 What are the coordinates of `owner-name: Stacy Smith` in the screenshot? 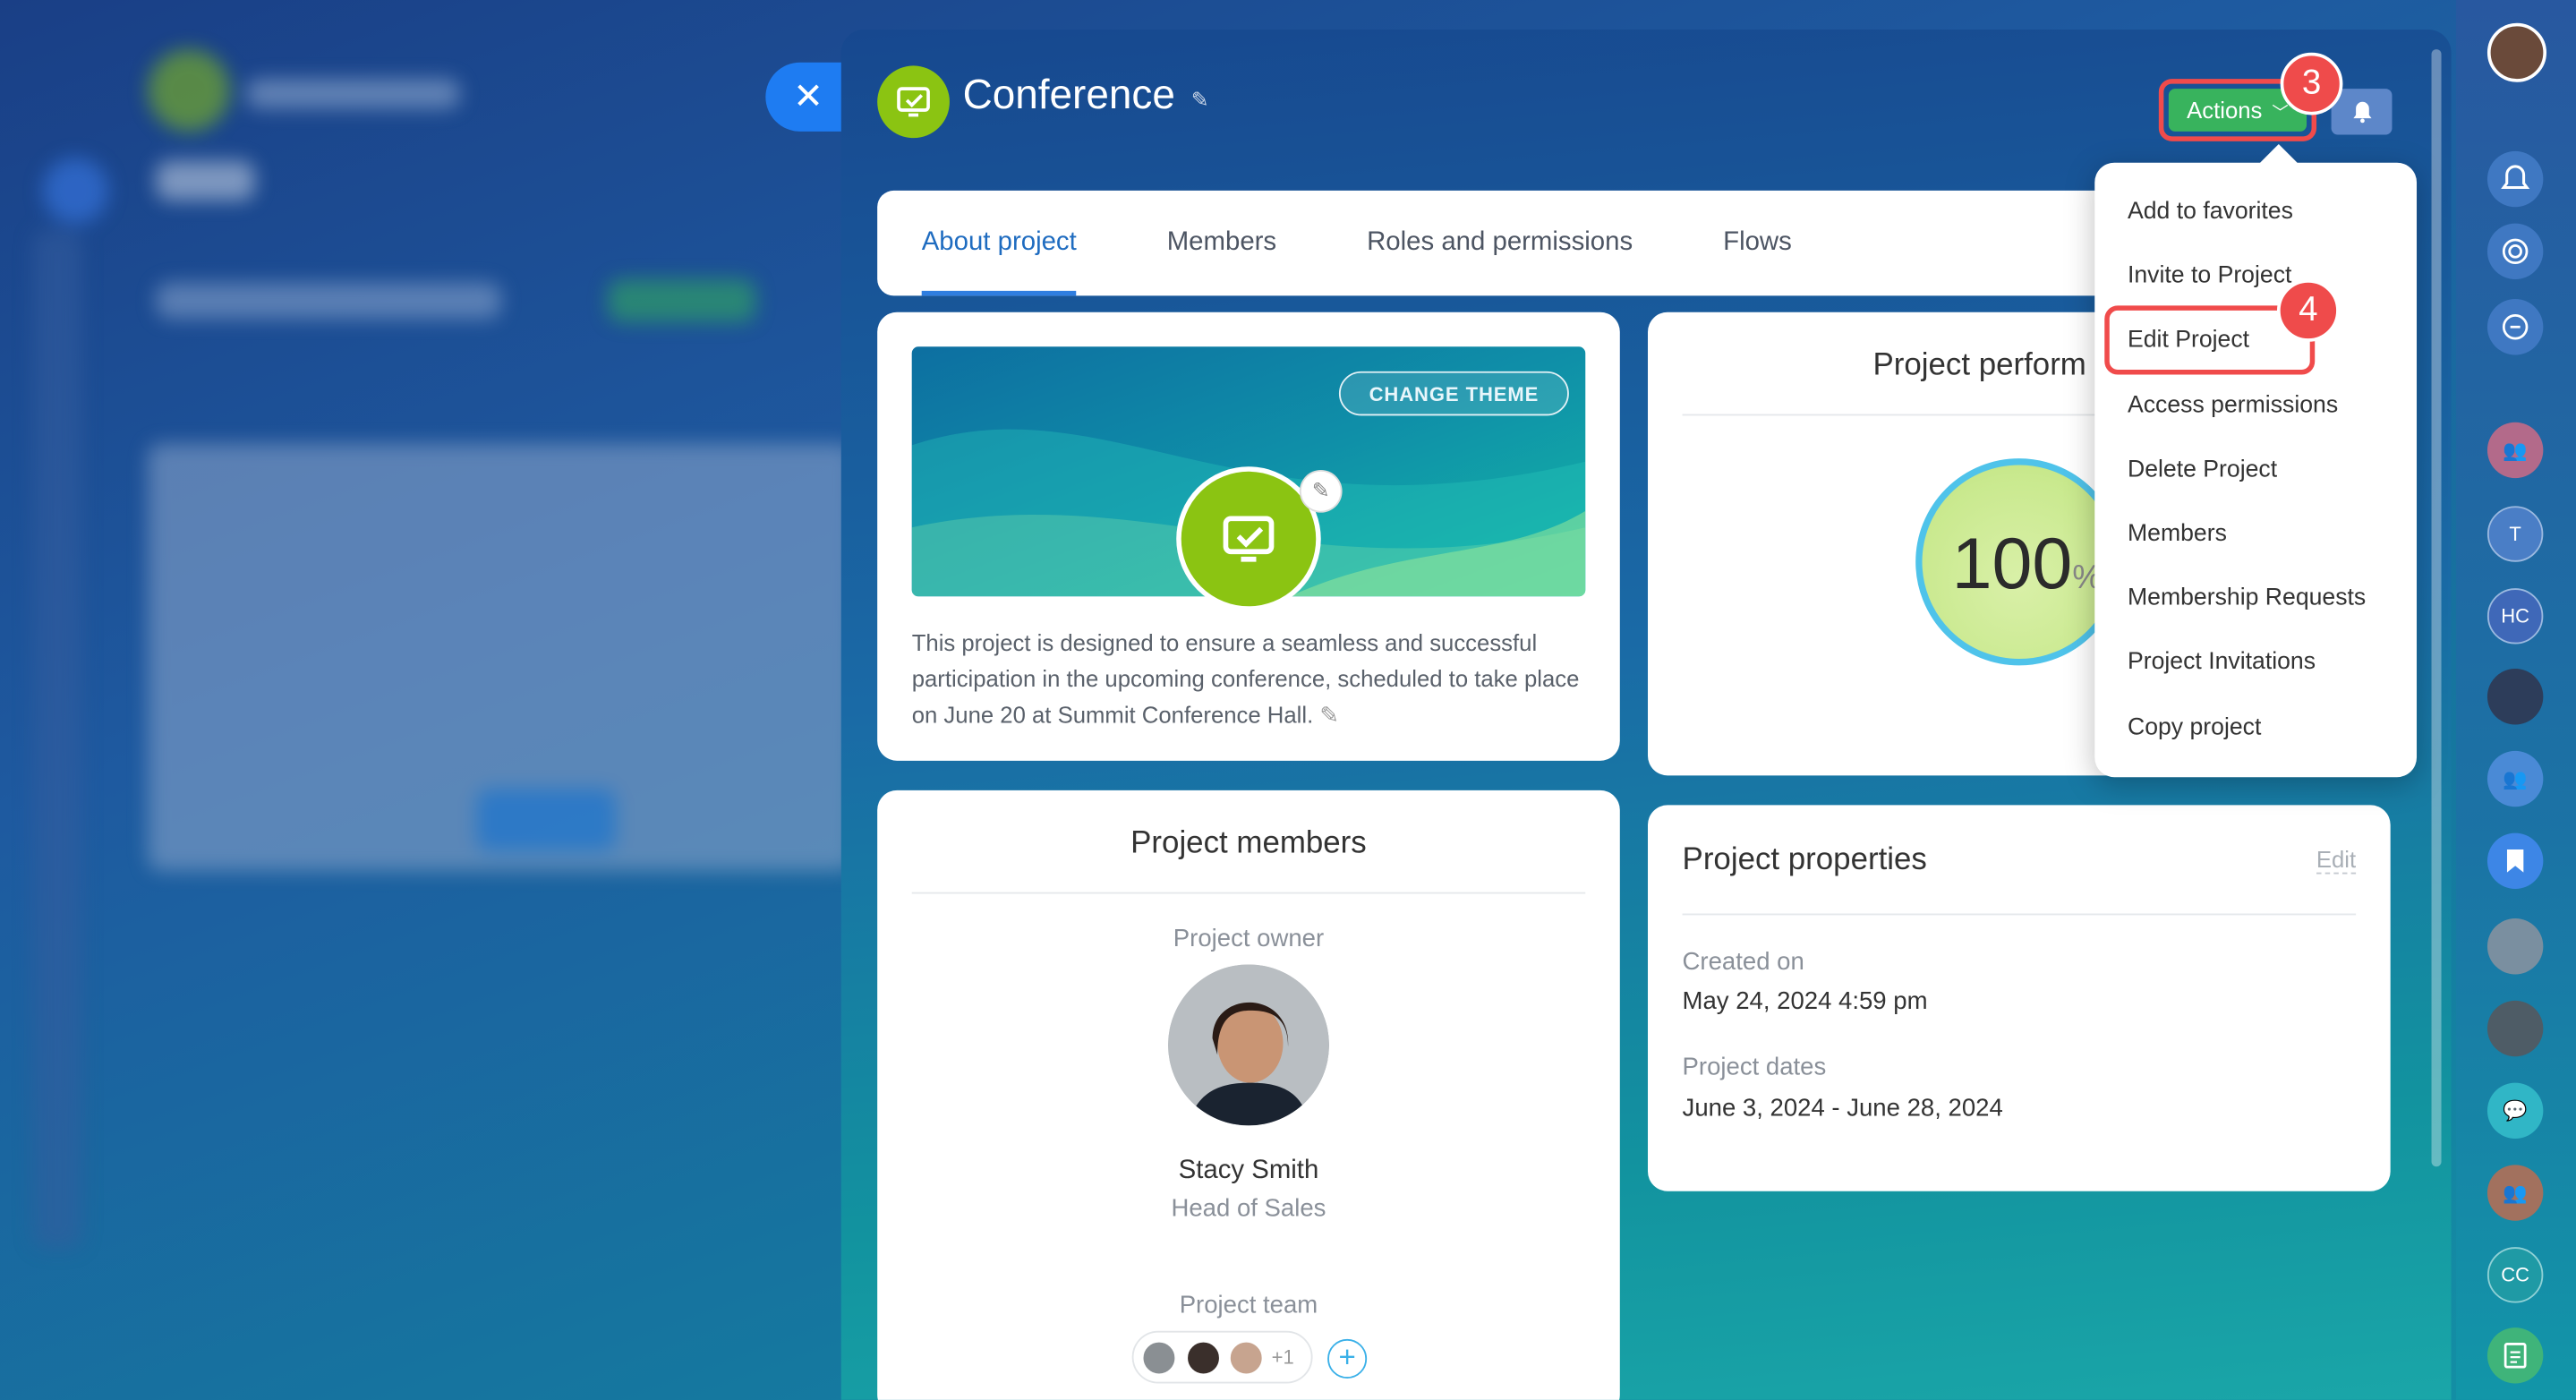 It's located at (1248, 1171).